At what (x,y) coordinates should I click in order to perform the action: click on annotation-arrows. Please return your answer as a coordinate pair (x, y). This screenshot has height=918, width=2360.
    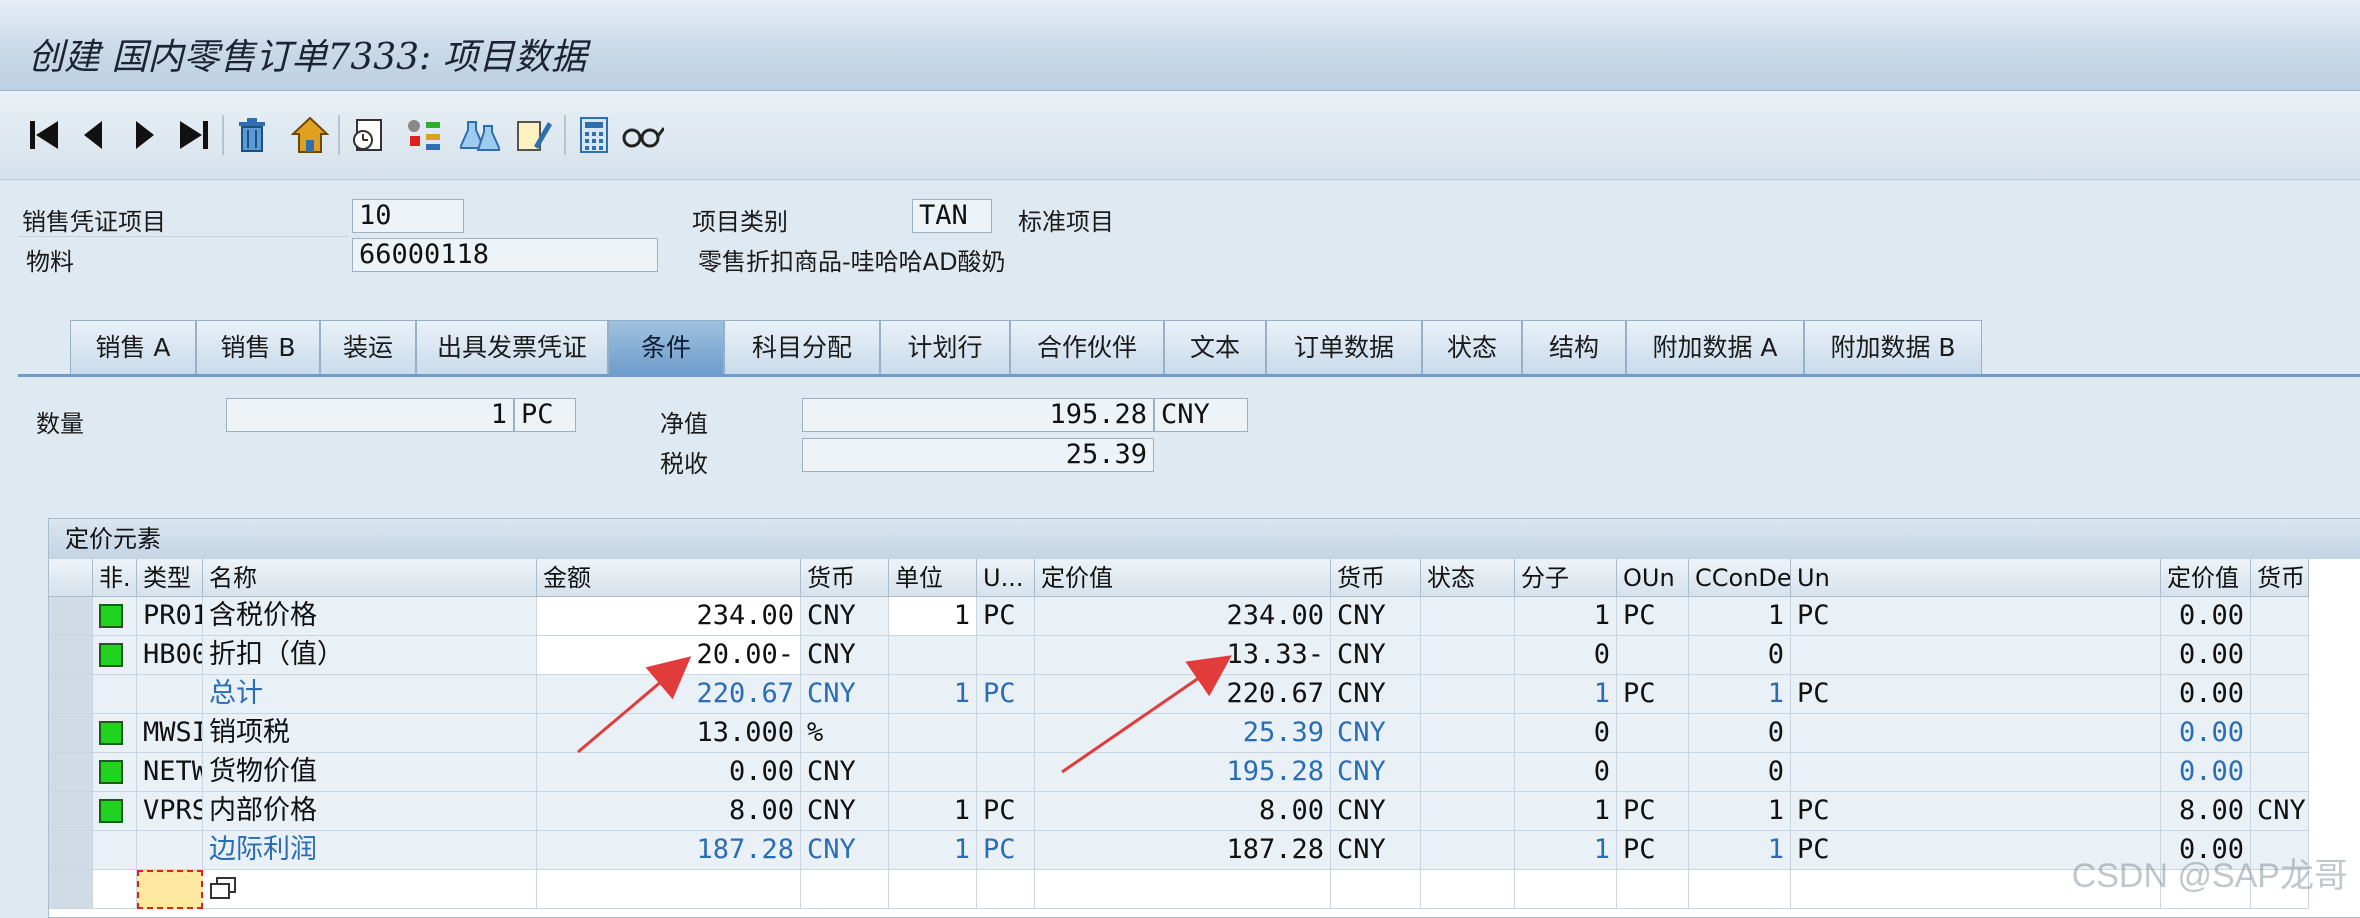
    Looking at the image, I should click on (904, 714).